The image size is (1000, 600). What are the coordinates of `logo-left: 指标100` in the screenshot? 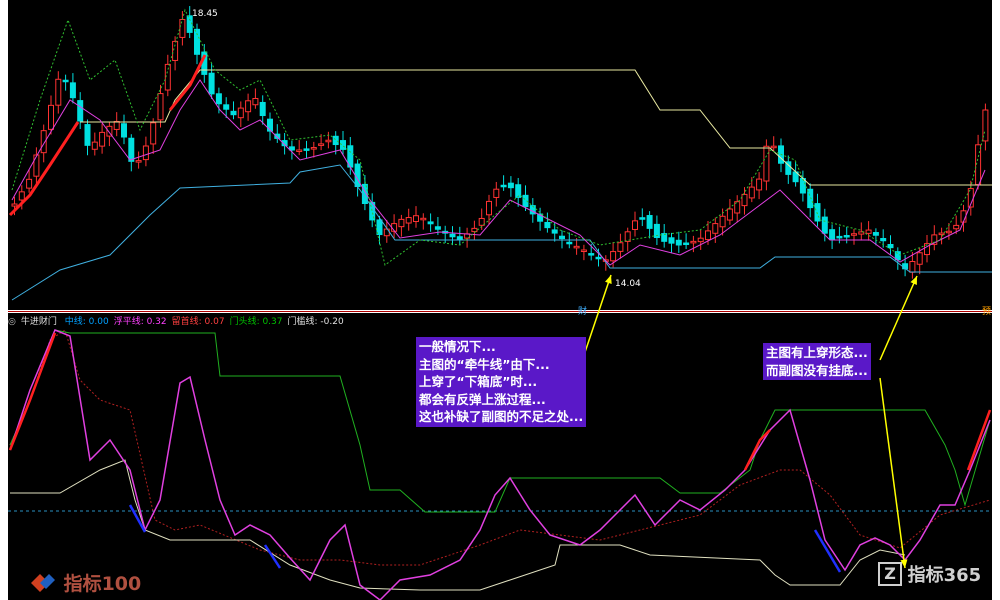 It's located at (84, 582).